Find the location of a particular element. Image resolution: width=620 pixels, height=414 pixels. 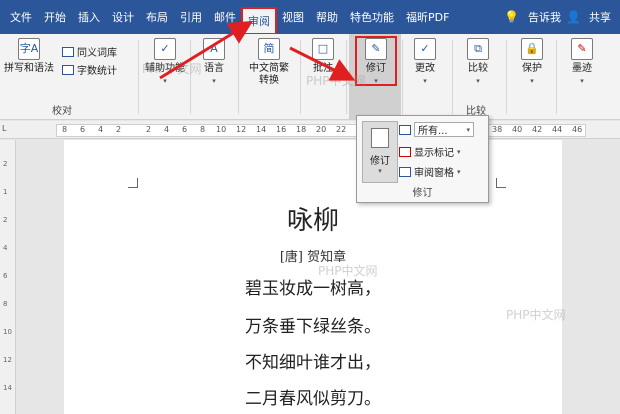

ruler-number: 38 is located at coordinates (497, 129).